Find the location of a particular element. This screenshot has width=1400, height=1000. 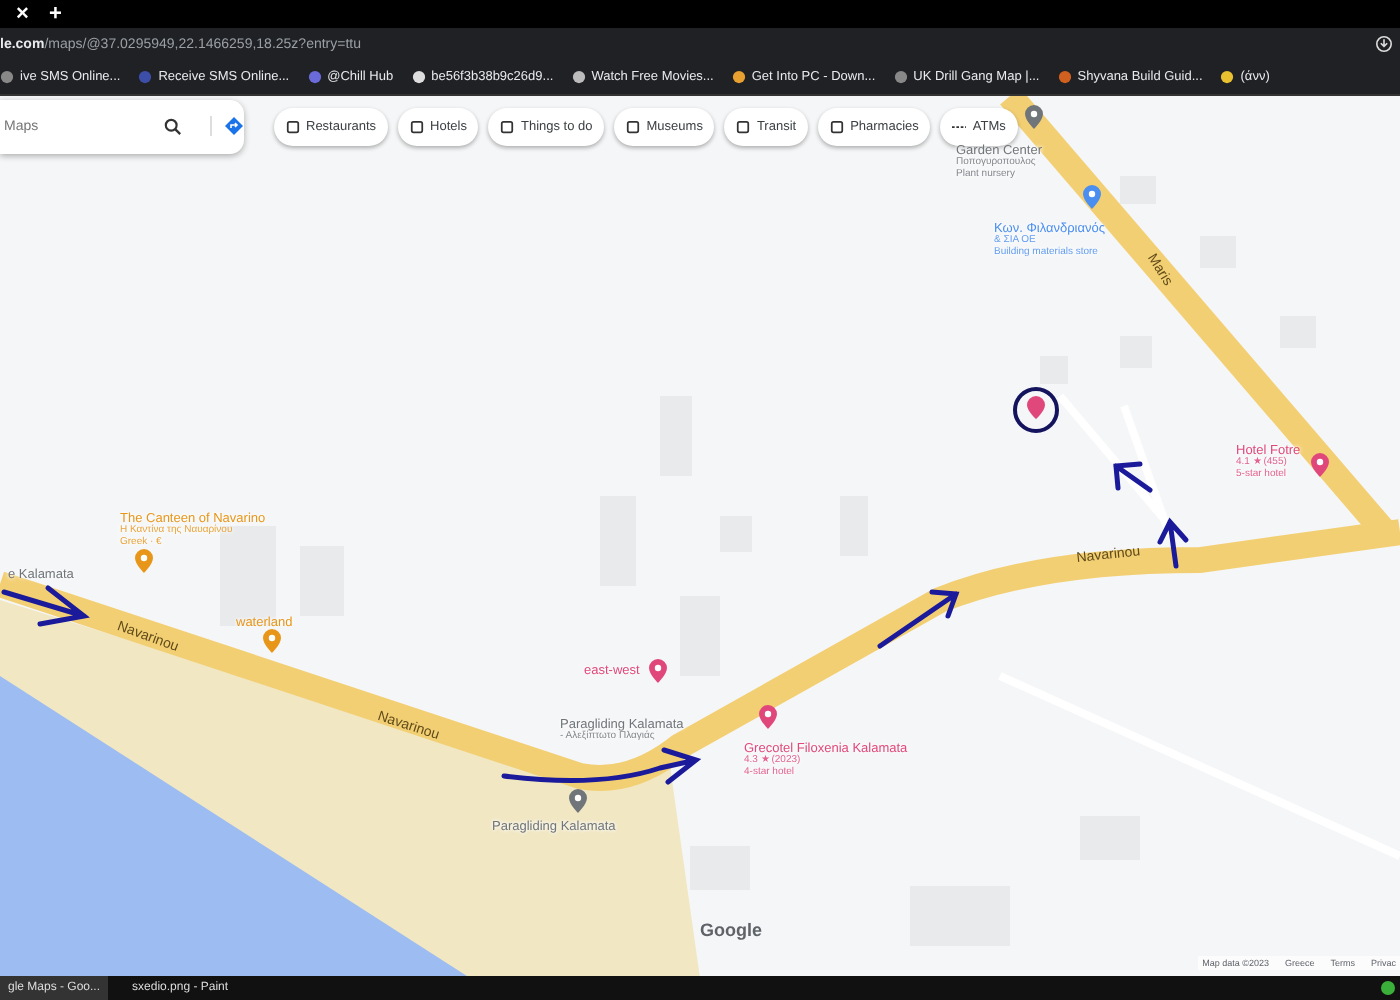

search-icon is located at coordinates (173, 126).